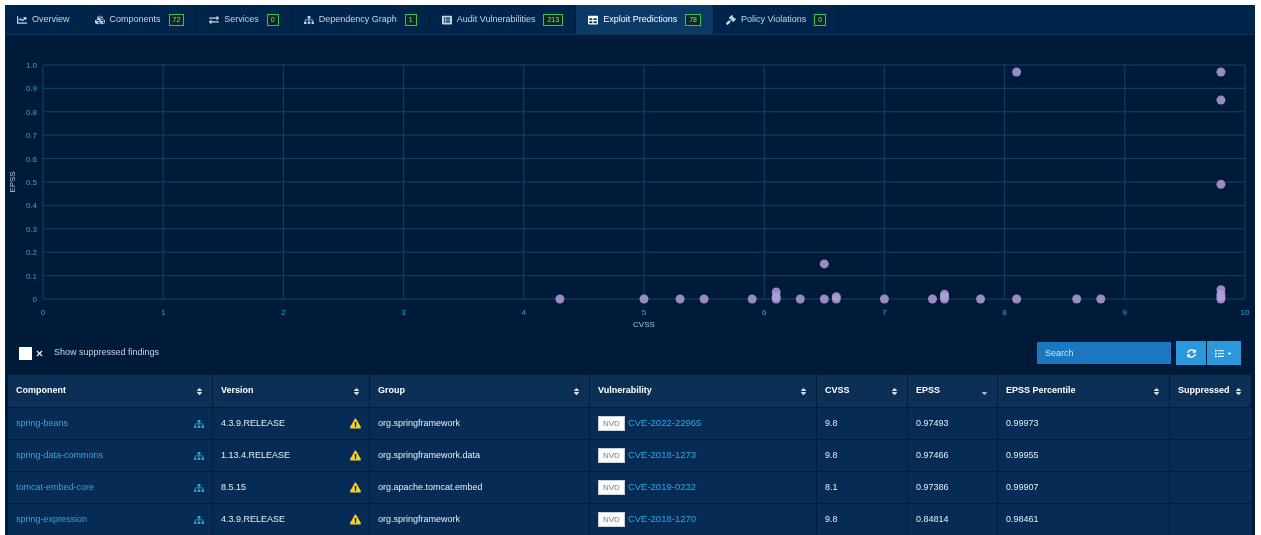 This screenshot has height=535, width=1261. I want to click on table-cell-text: 0.98461, so click(1022, 519).